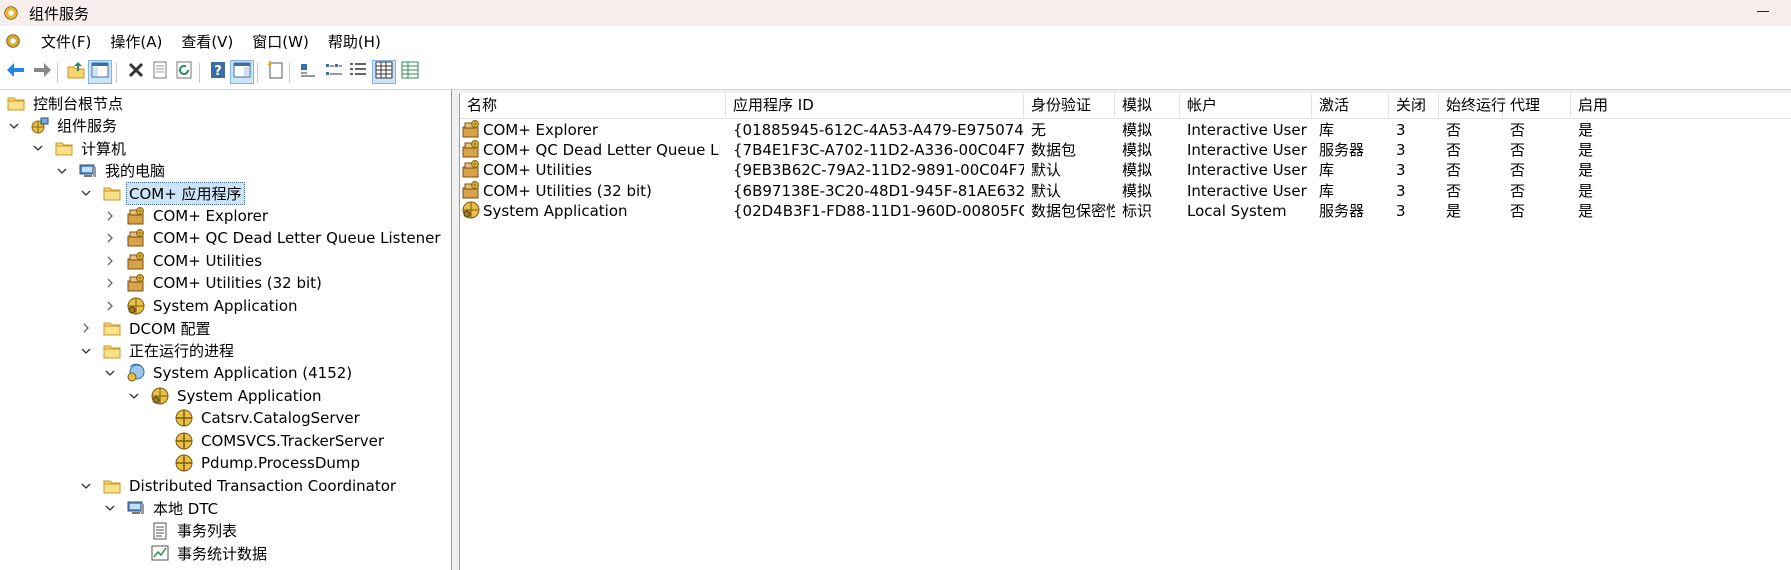 This screenshot has height=570, width=1791. What do you see at coordinates (1147, 130) in the screenshot?
I see `table-cell: 模拟` at bounding box center [1147, 130].